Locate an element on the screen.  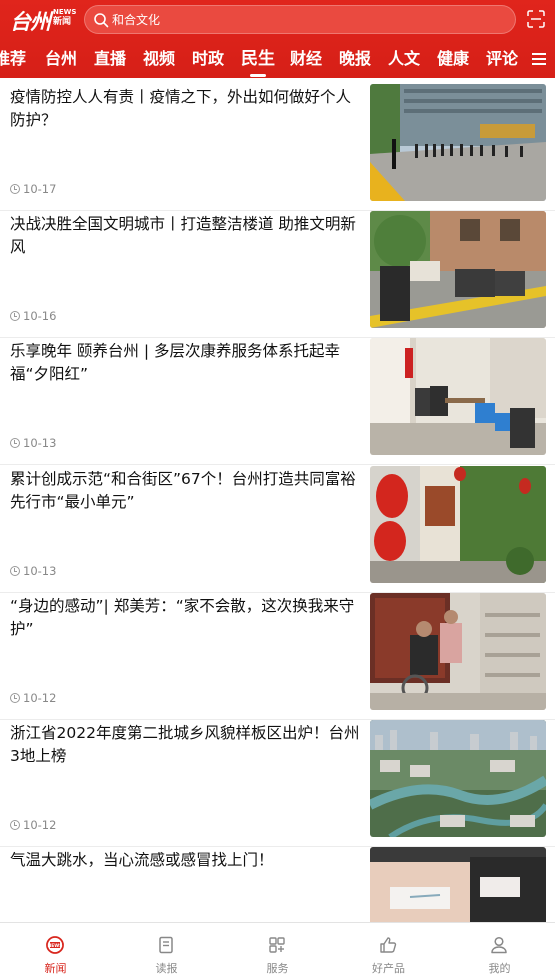
thumbs-up-icon is located at coordinates (388, 945).